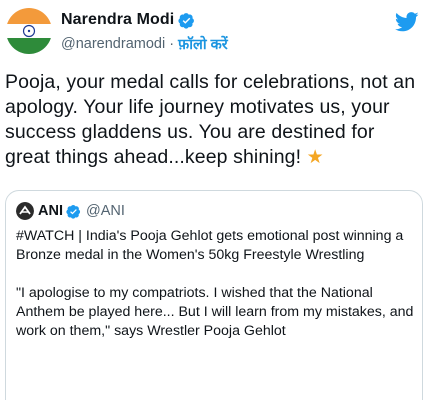  Describe the element at coordinates (29, 31) in the screenshot. I see `india-flag-avatar-icon` at that location.